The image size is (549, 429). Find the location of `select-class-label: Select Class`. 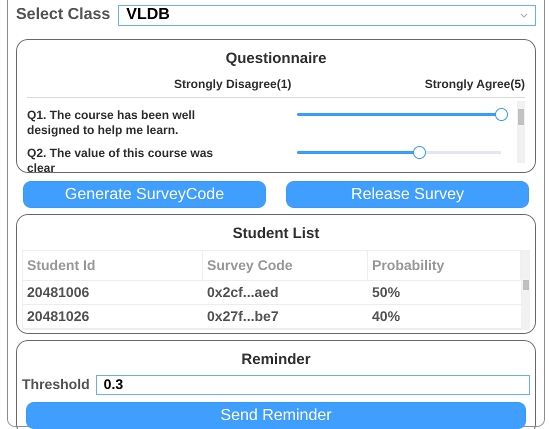

select-class-label: Select Class is located at coordinates (63, 15).